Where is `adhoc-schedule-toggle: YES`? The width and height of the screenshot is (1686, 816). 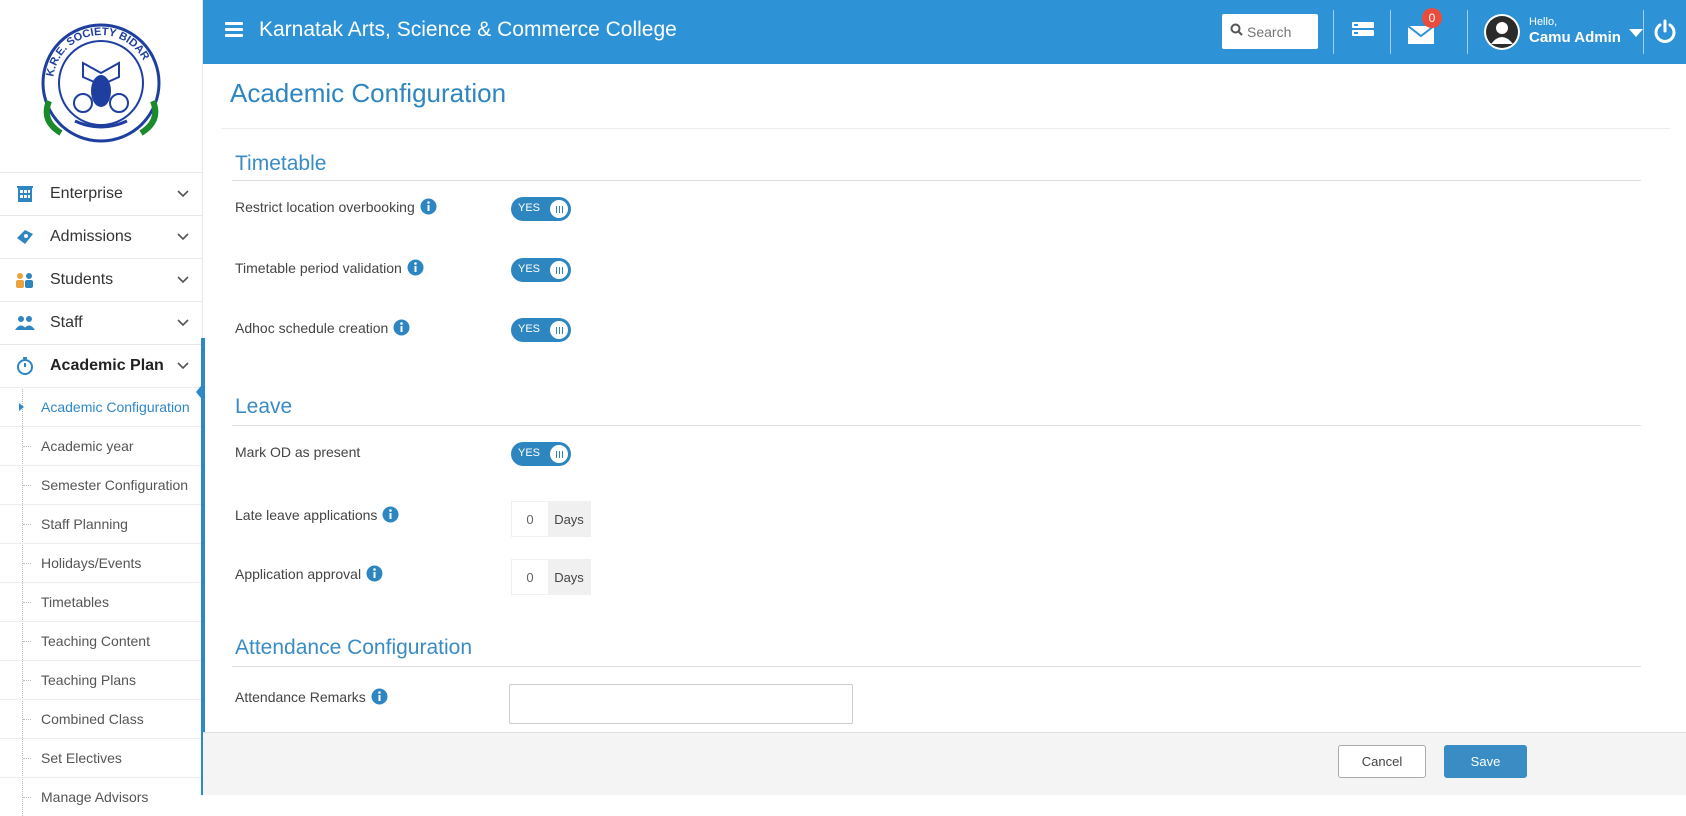 adhoc-schedule-toggle: YES is located at coordinates (541, 330).